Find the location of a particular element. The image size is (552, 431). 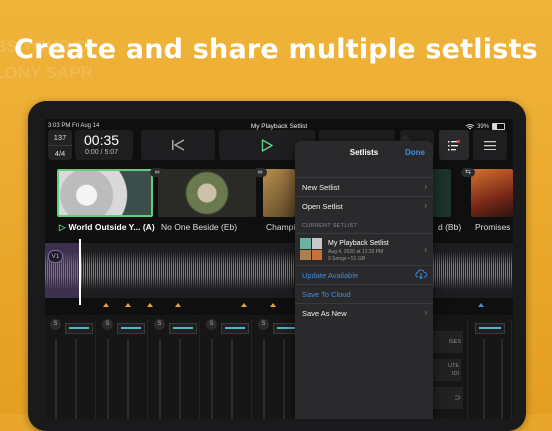

mixer-button: UTE IDI is located at coordinates (446, 370).